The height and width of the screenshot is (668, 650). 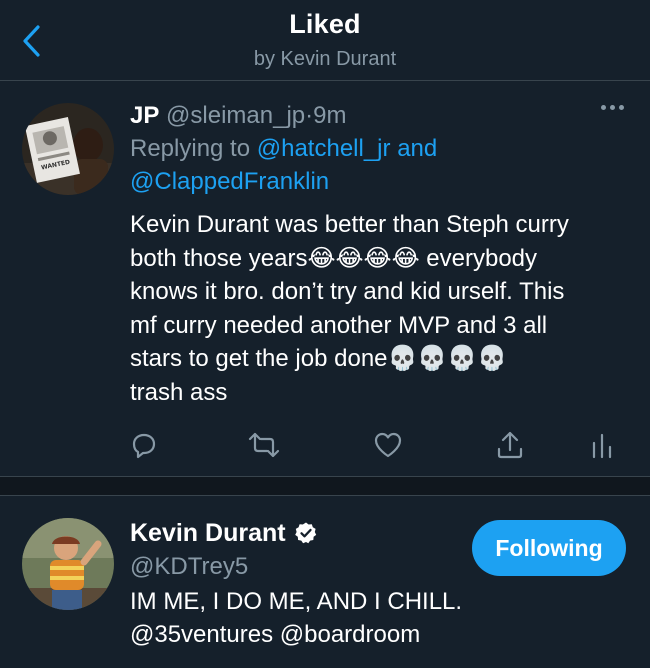 What do you see at coordinates (259, 358) in the screenshot?
I see `tweet-text-segment: stars to get the job done` at bounding box center [259, 358].